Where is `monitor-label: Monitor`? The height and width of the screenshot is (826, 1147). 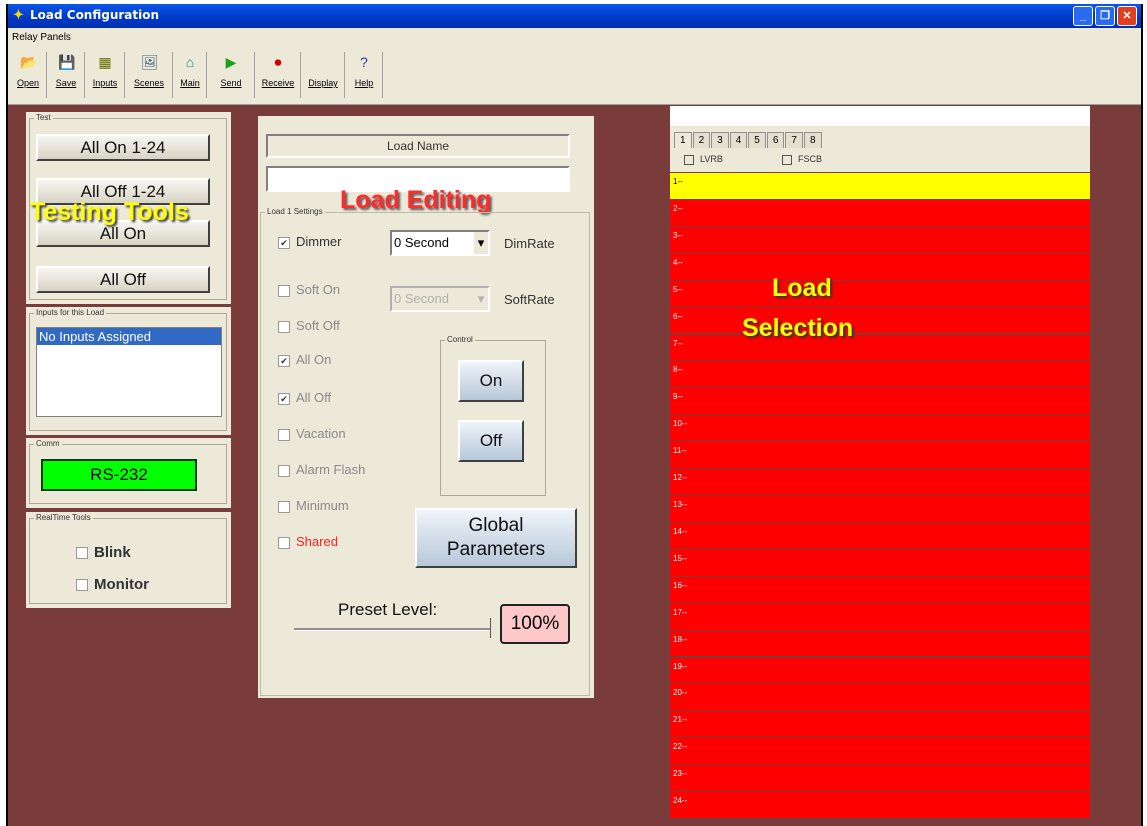 monitor-label: Monitor is located at coordinates (121, 584).